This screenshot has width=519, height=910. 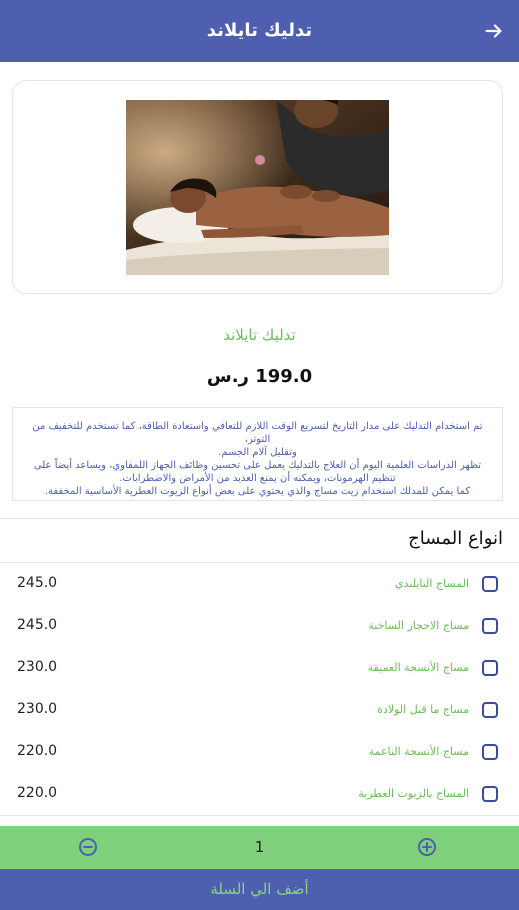 I want to click on option-label: مساج الأنسجة الناعمة, so click(x=418, y=751).